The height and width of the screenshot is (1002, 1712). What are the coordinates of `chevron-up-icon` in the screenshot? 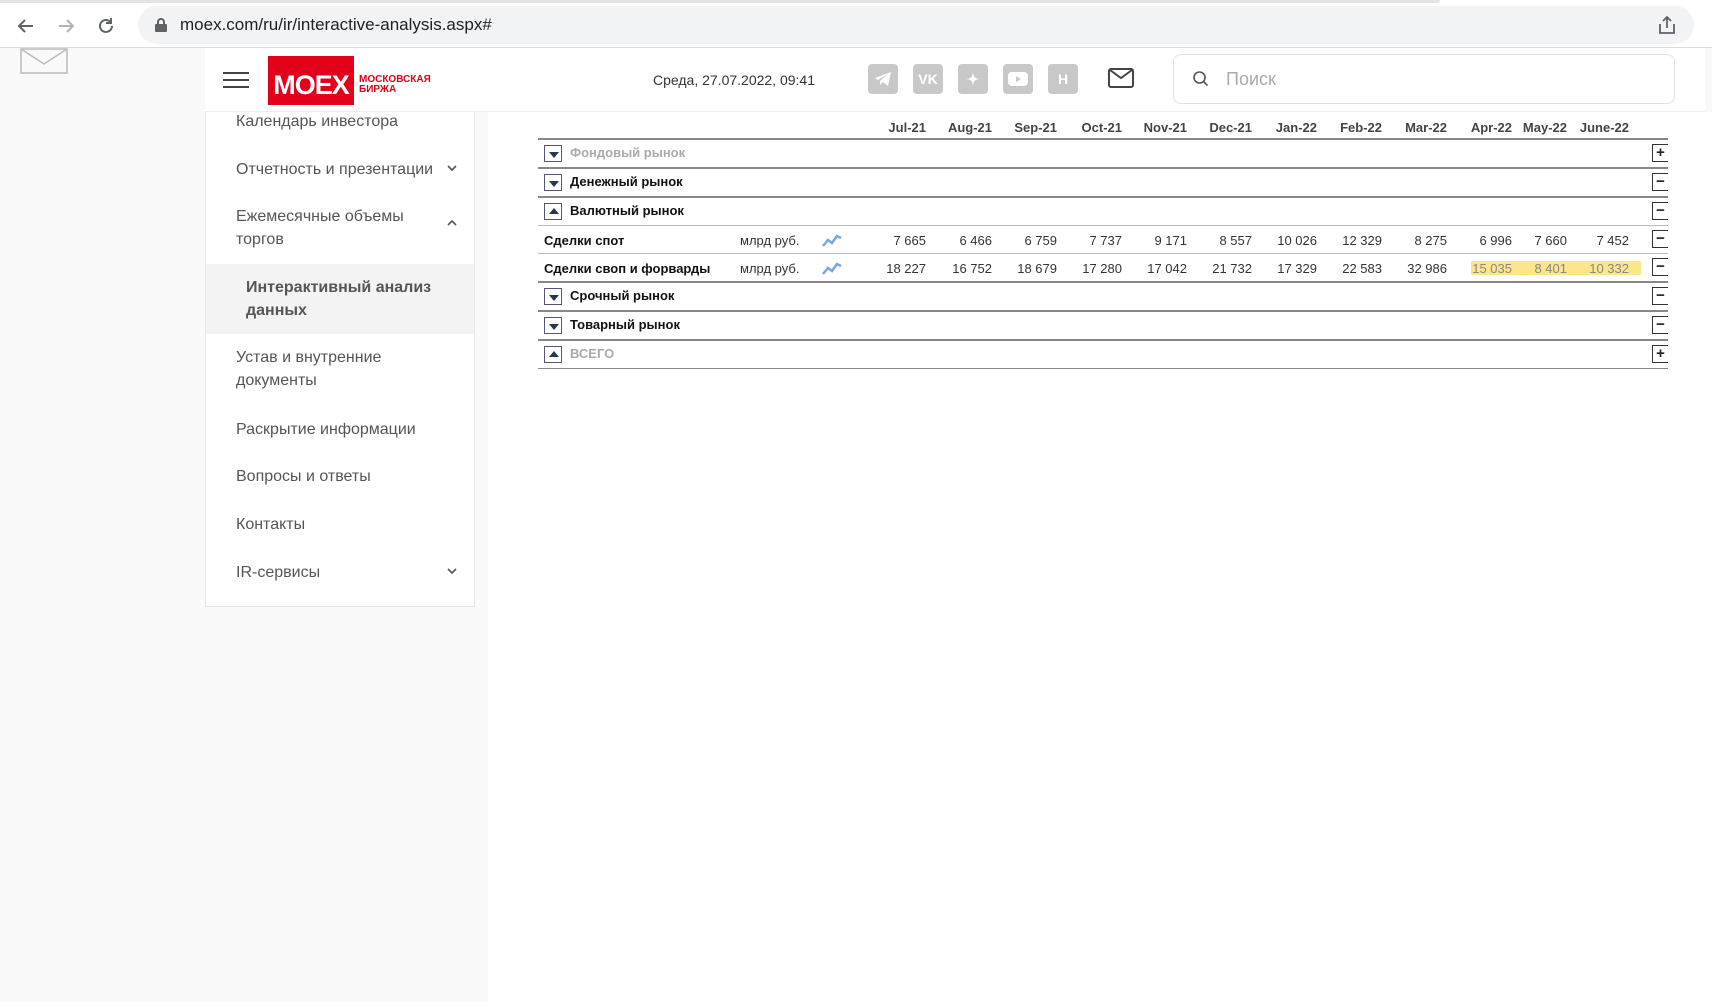 It's located at (452, 222).